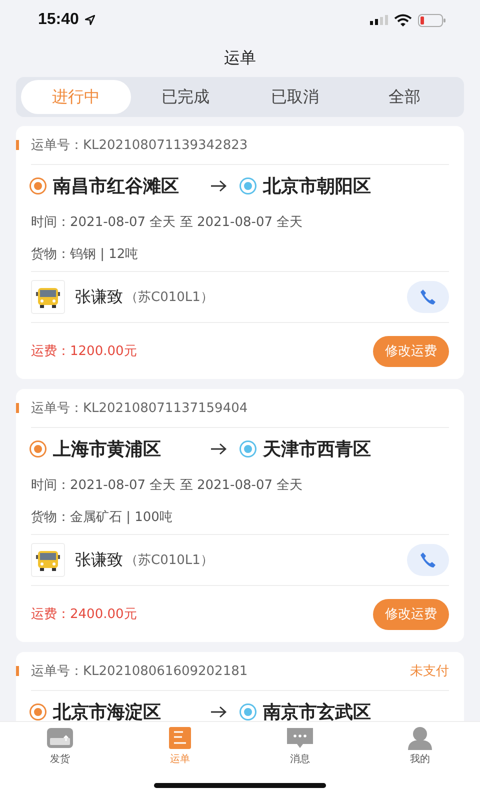  Describe the element at coordinates (317, 449) in the screenshot. I see `destination-city: 天津市西青区` at that location.